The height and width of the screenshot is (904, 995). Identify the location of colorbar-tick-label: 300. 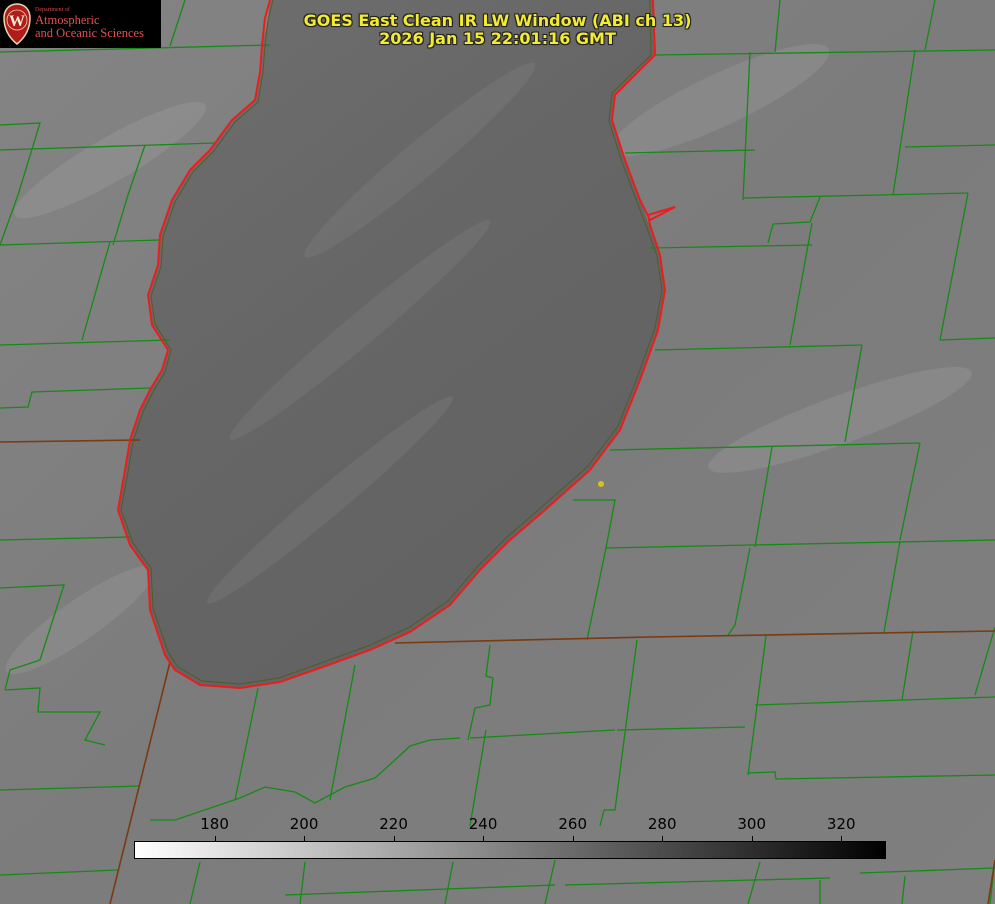
(751, 824).